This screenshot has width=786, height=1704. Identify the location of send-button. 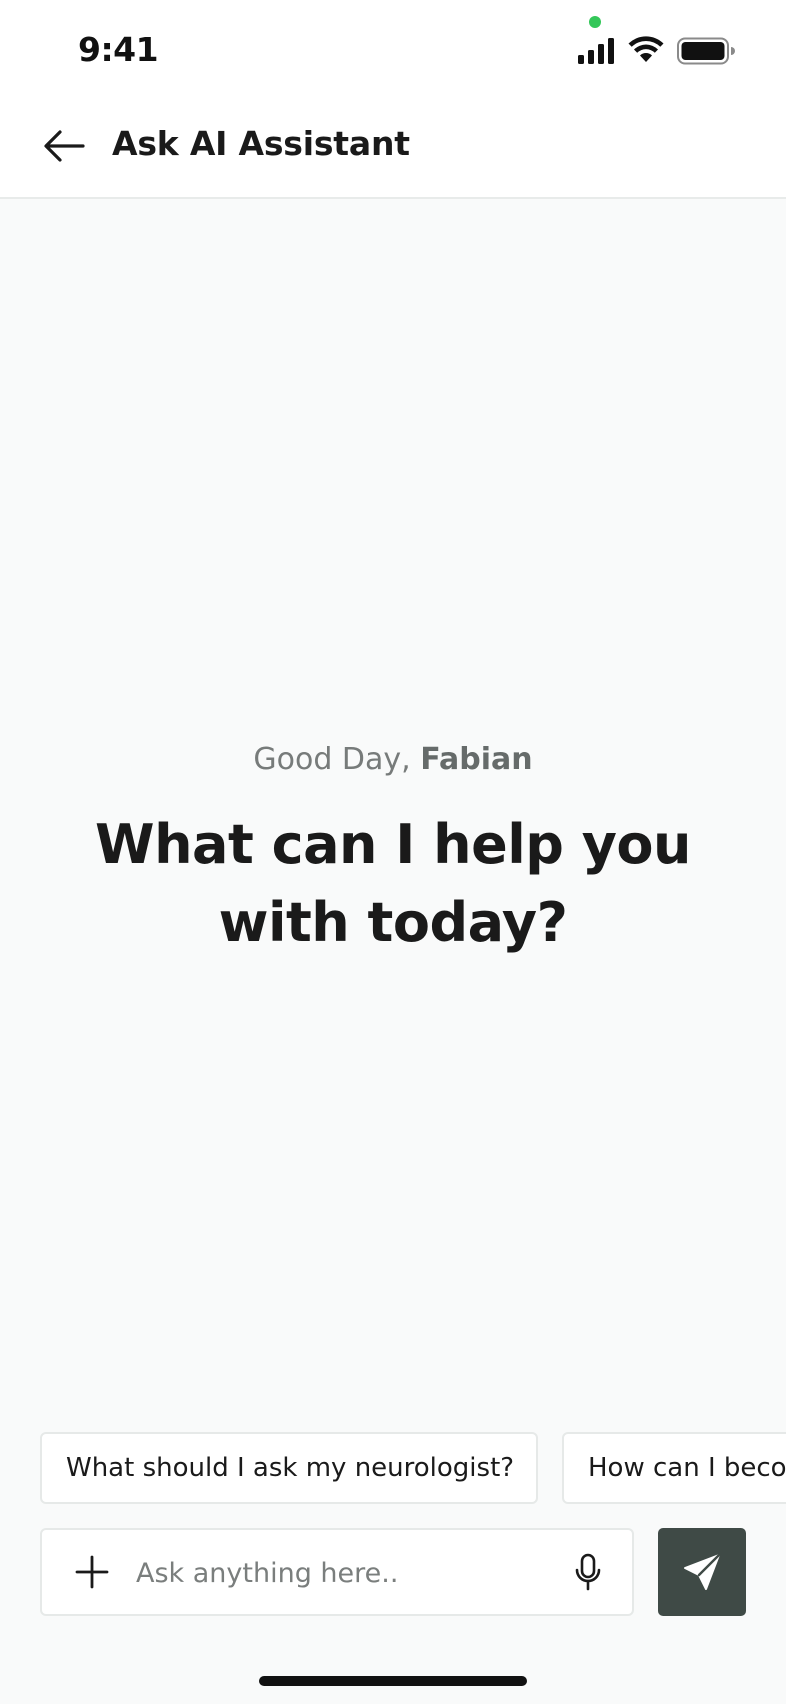
(702, 1572).